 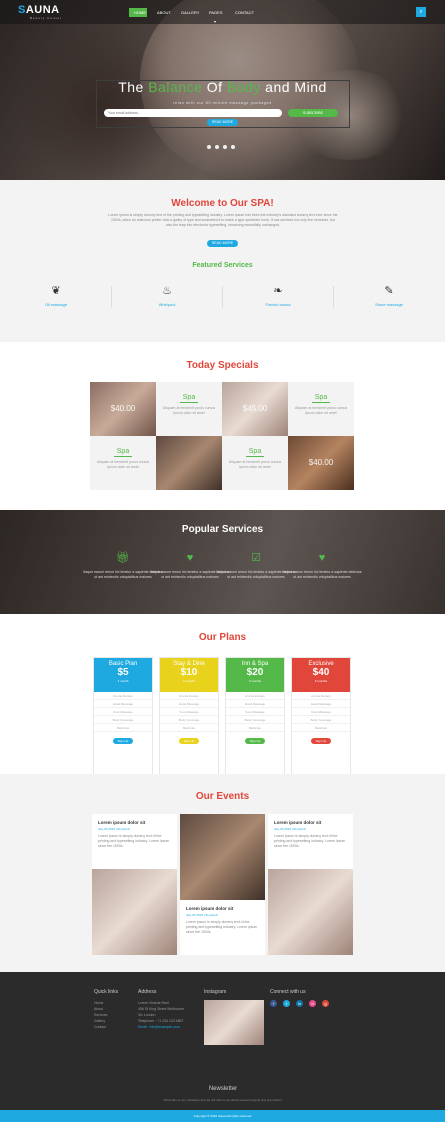 I want to click on bath-icon: ♨, so click(x=167, y=291).